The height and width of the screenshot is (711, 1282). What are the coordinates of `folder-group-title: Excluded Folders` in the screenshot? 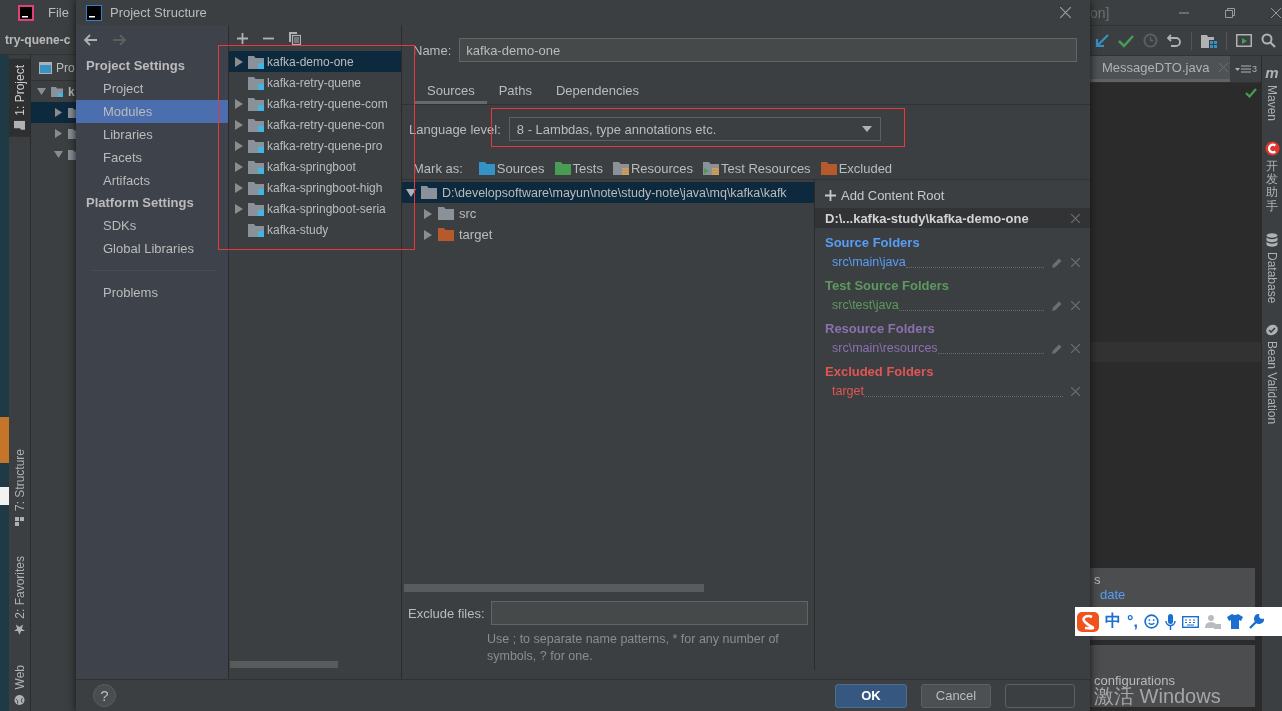 It's located at (879, 372).